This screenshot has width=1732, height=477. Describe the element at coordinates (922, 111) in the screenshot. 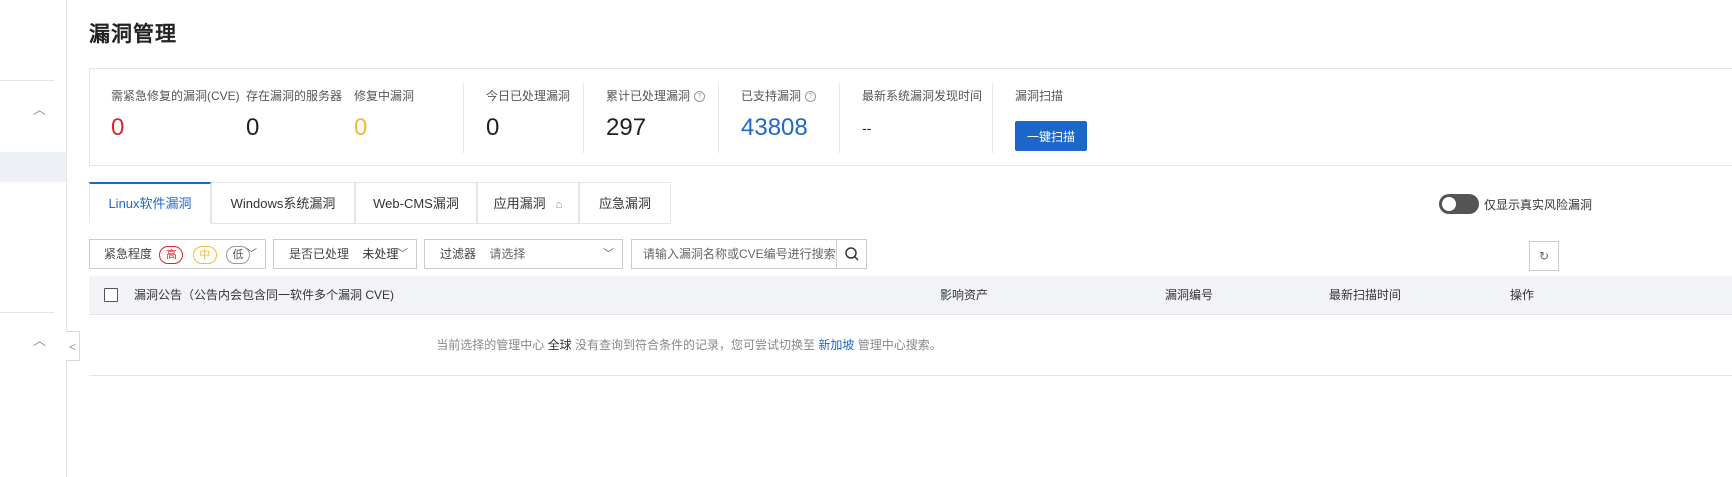

I see `stat-latest: 最新系统漏洞发现时间 --` at that location.